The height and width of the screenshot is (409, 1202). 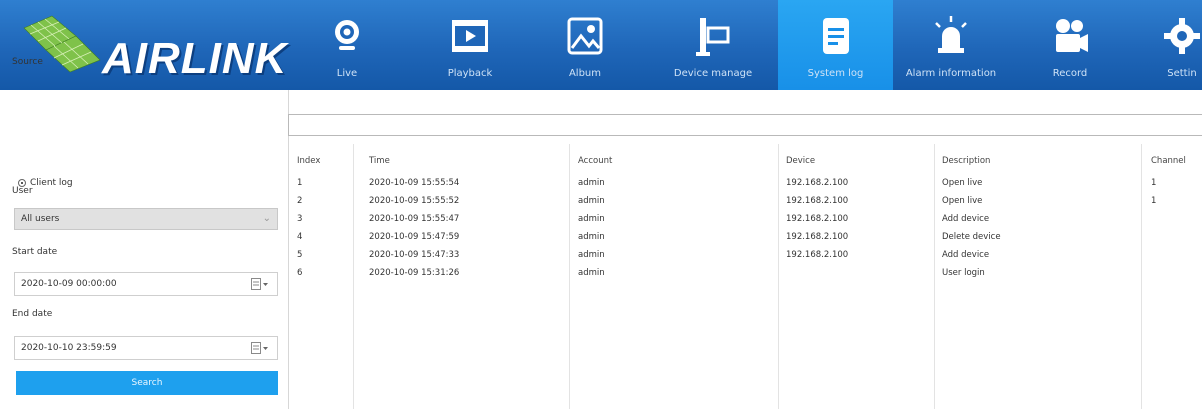 I want to click on nav-settings: Settin, so click(x=1177, y=45).